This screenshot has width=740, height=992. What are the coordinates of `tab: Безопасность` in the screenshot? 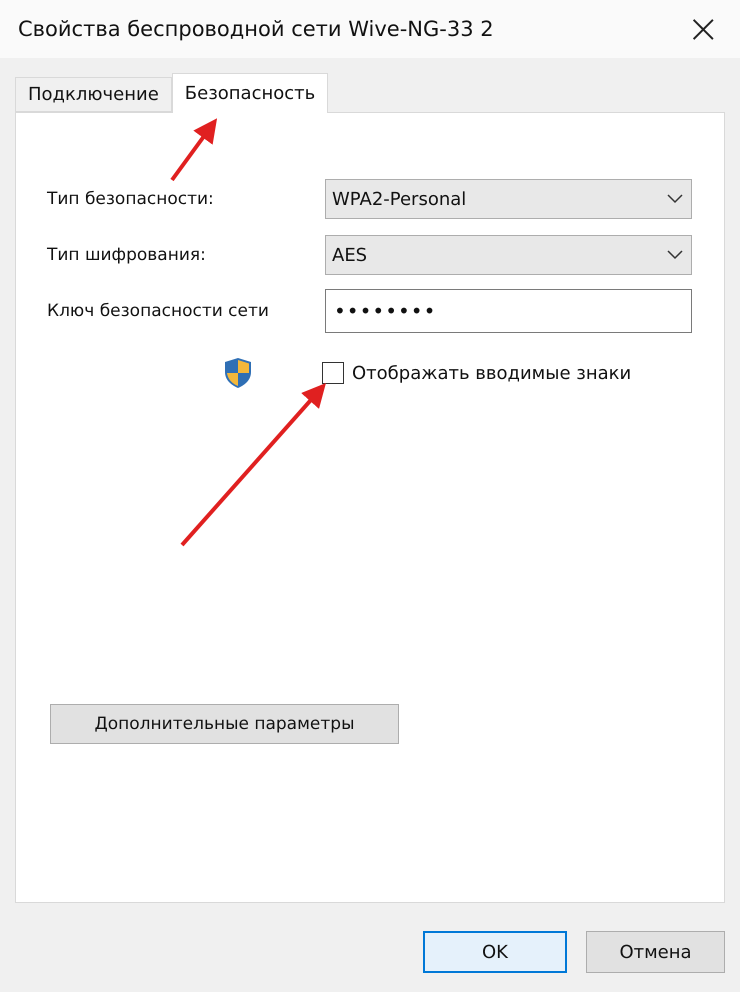 It's located at (250, 93).